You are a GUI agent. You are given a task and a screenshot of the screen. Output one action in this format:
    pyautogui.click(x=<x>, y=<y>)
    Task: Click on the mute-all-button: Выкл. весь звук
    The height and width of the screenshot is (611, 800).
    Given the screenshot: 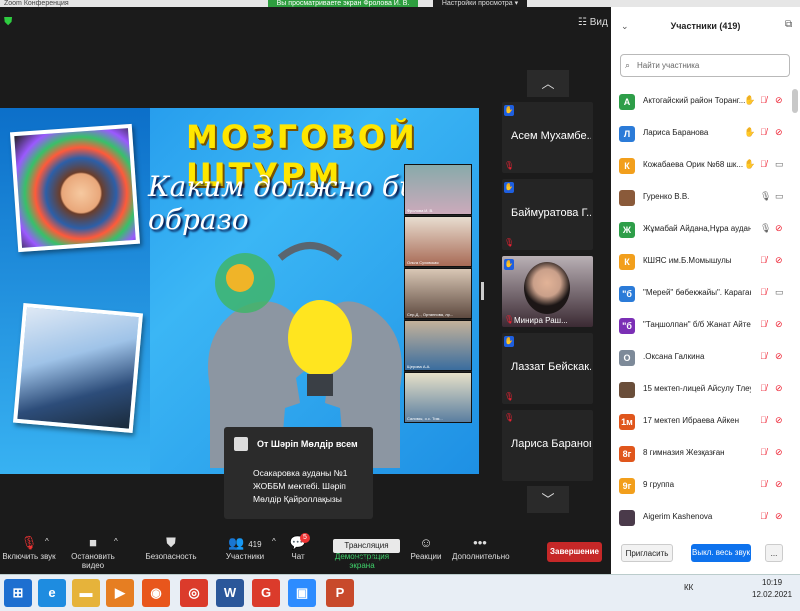 What is the action you would take?
    pyautogui.click(x=721, y=553)
    